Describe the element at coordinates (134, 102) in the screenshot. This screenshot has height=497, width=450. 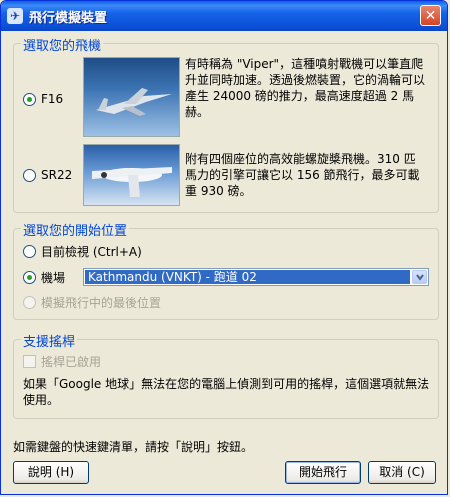
I see `f16-jet-icon` at that location.